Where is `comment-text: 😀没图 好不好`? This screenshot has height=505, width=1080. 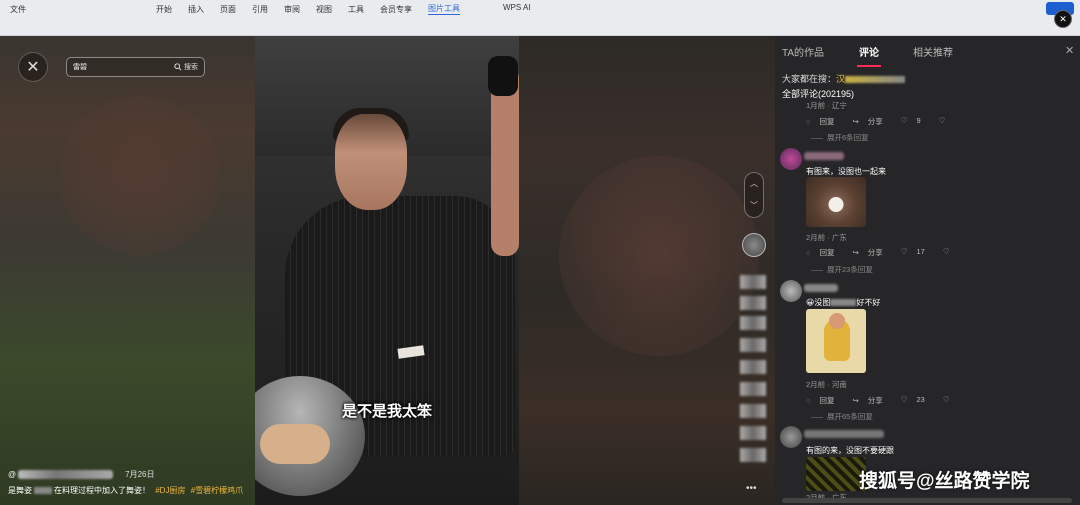
comment-text: 😀没图 好不好 is located at coordinates (843, 302).